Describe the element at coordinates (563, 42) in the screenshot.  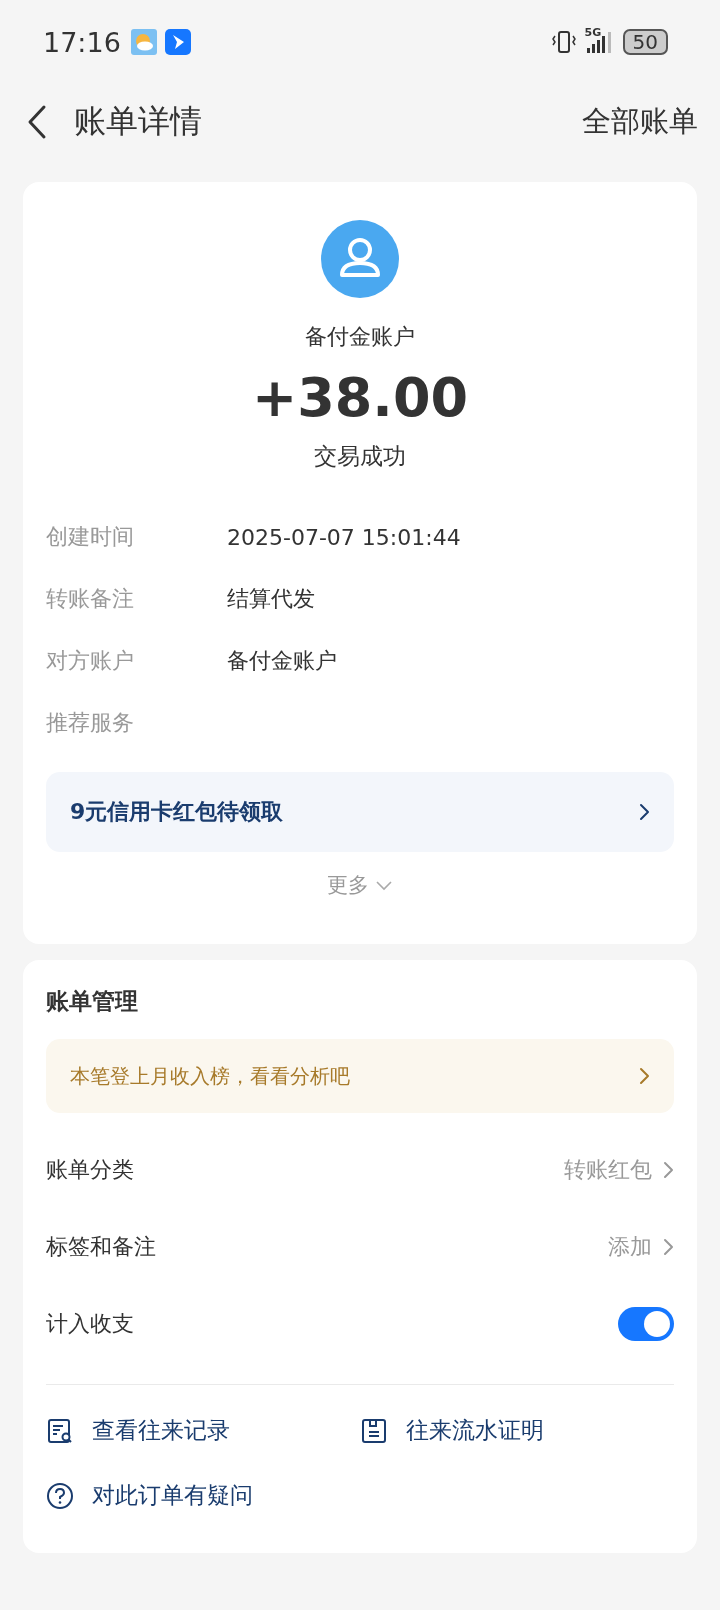
I see `vibrate-icon` at that location.